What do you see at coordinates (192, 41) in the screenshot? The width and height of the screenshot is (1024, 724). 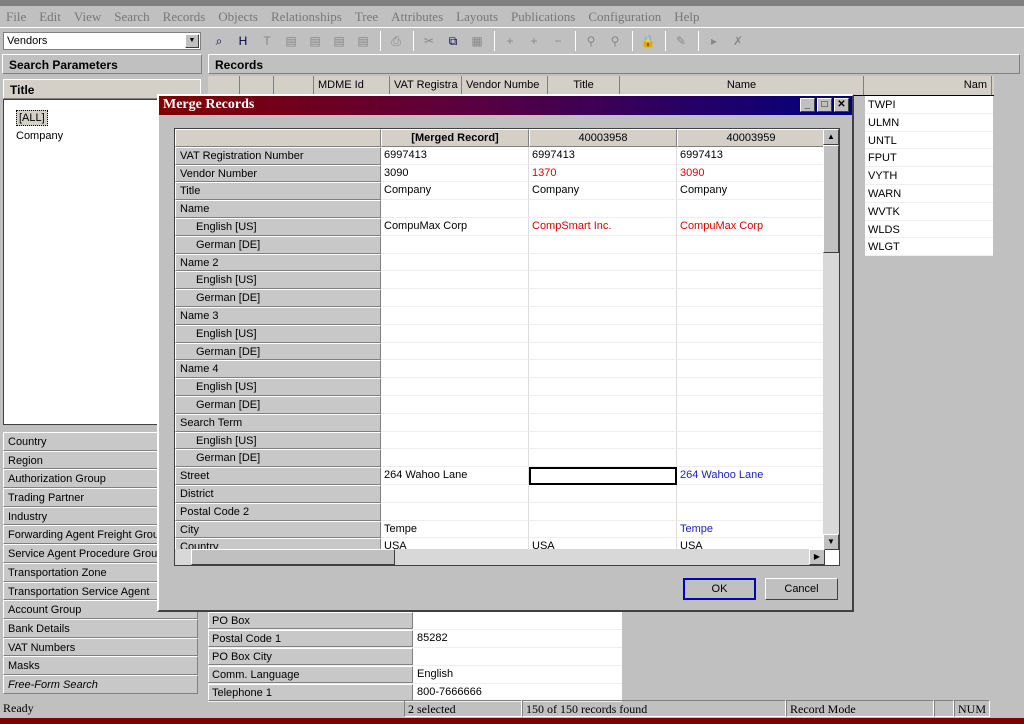 I see `chevron-down-icon: ▼` at bounding box center [192, 41].